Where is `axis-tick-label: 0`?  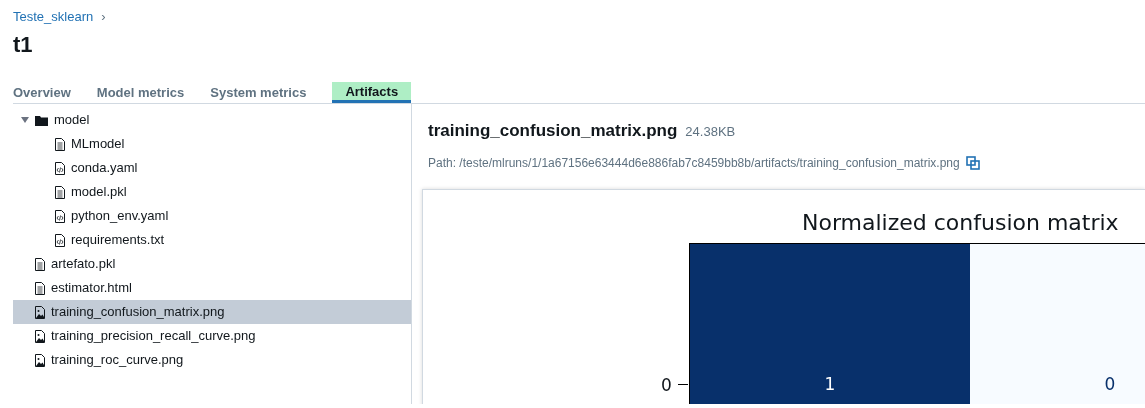 axis-tick-label: 0 is located at coordinates (666, 385).